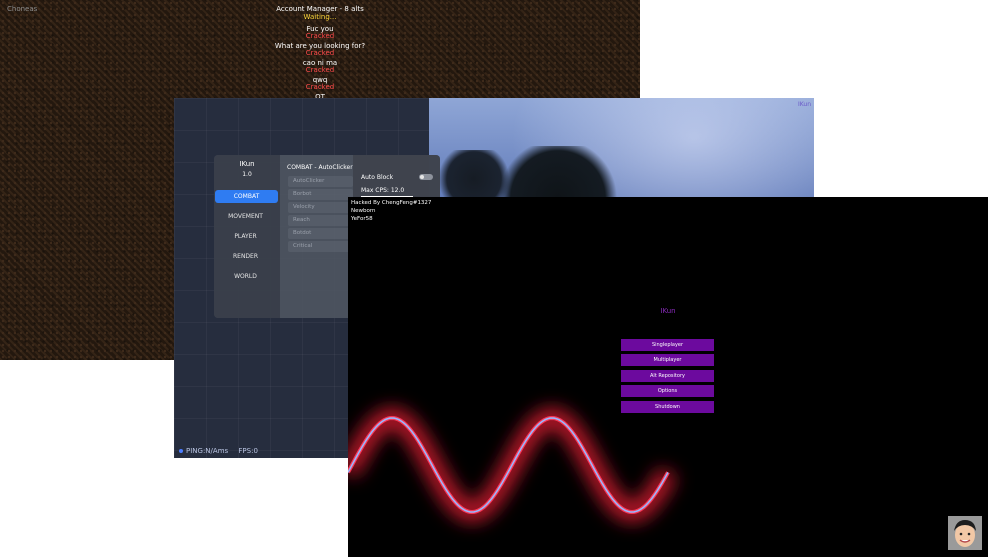 The width and height of the screenshot is (988, 557). What do you see at coordinates (320, 194) in the screenshot?
I see `module-borbot: Borbot` at bounding box center [320, 194].